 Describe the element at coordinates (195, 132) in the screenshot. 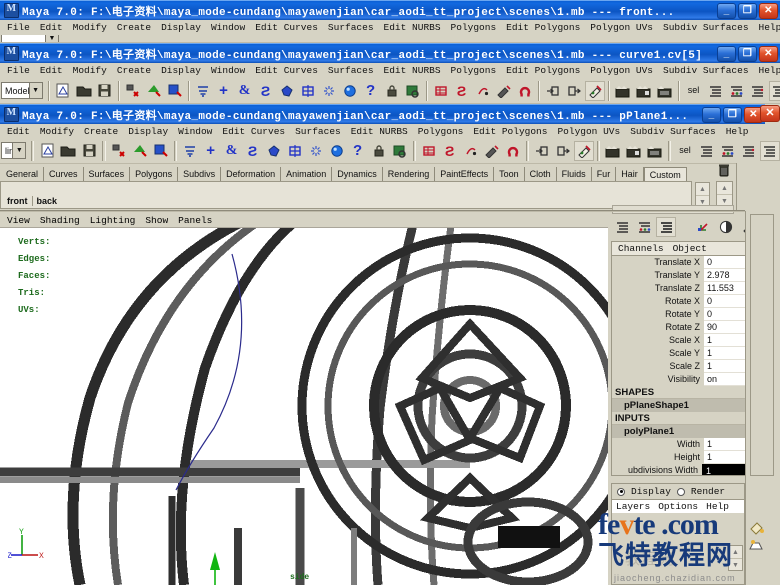

I see `menu-window: Window` at that location.